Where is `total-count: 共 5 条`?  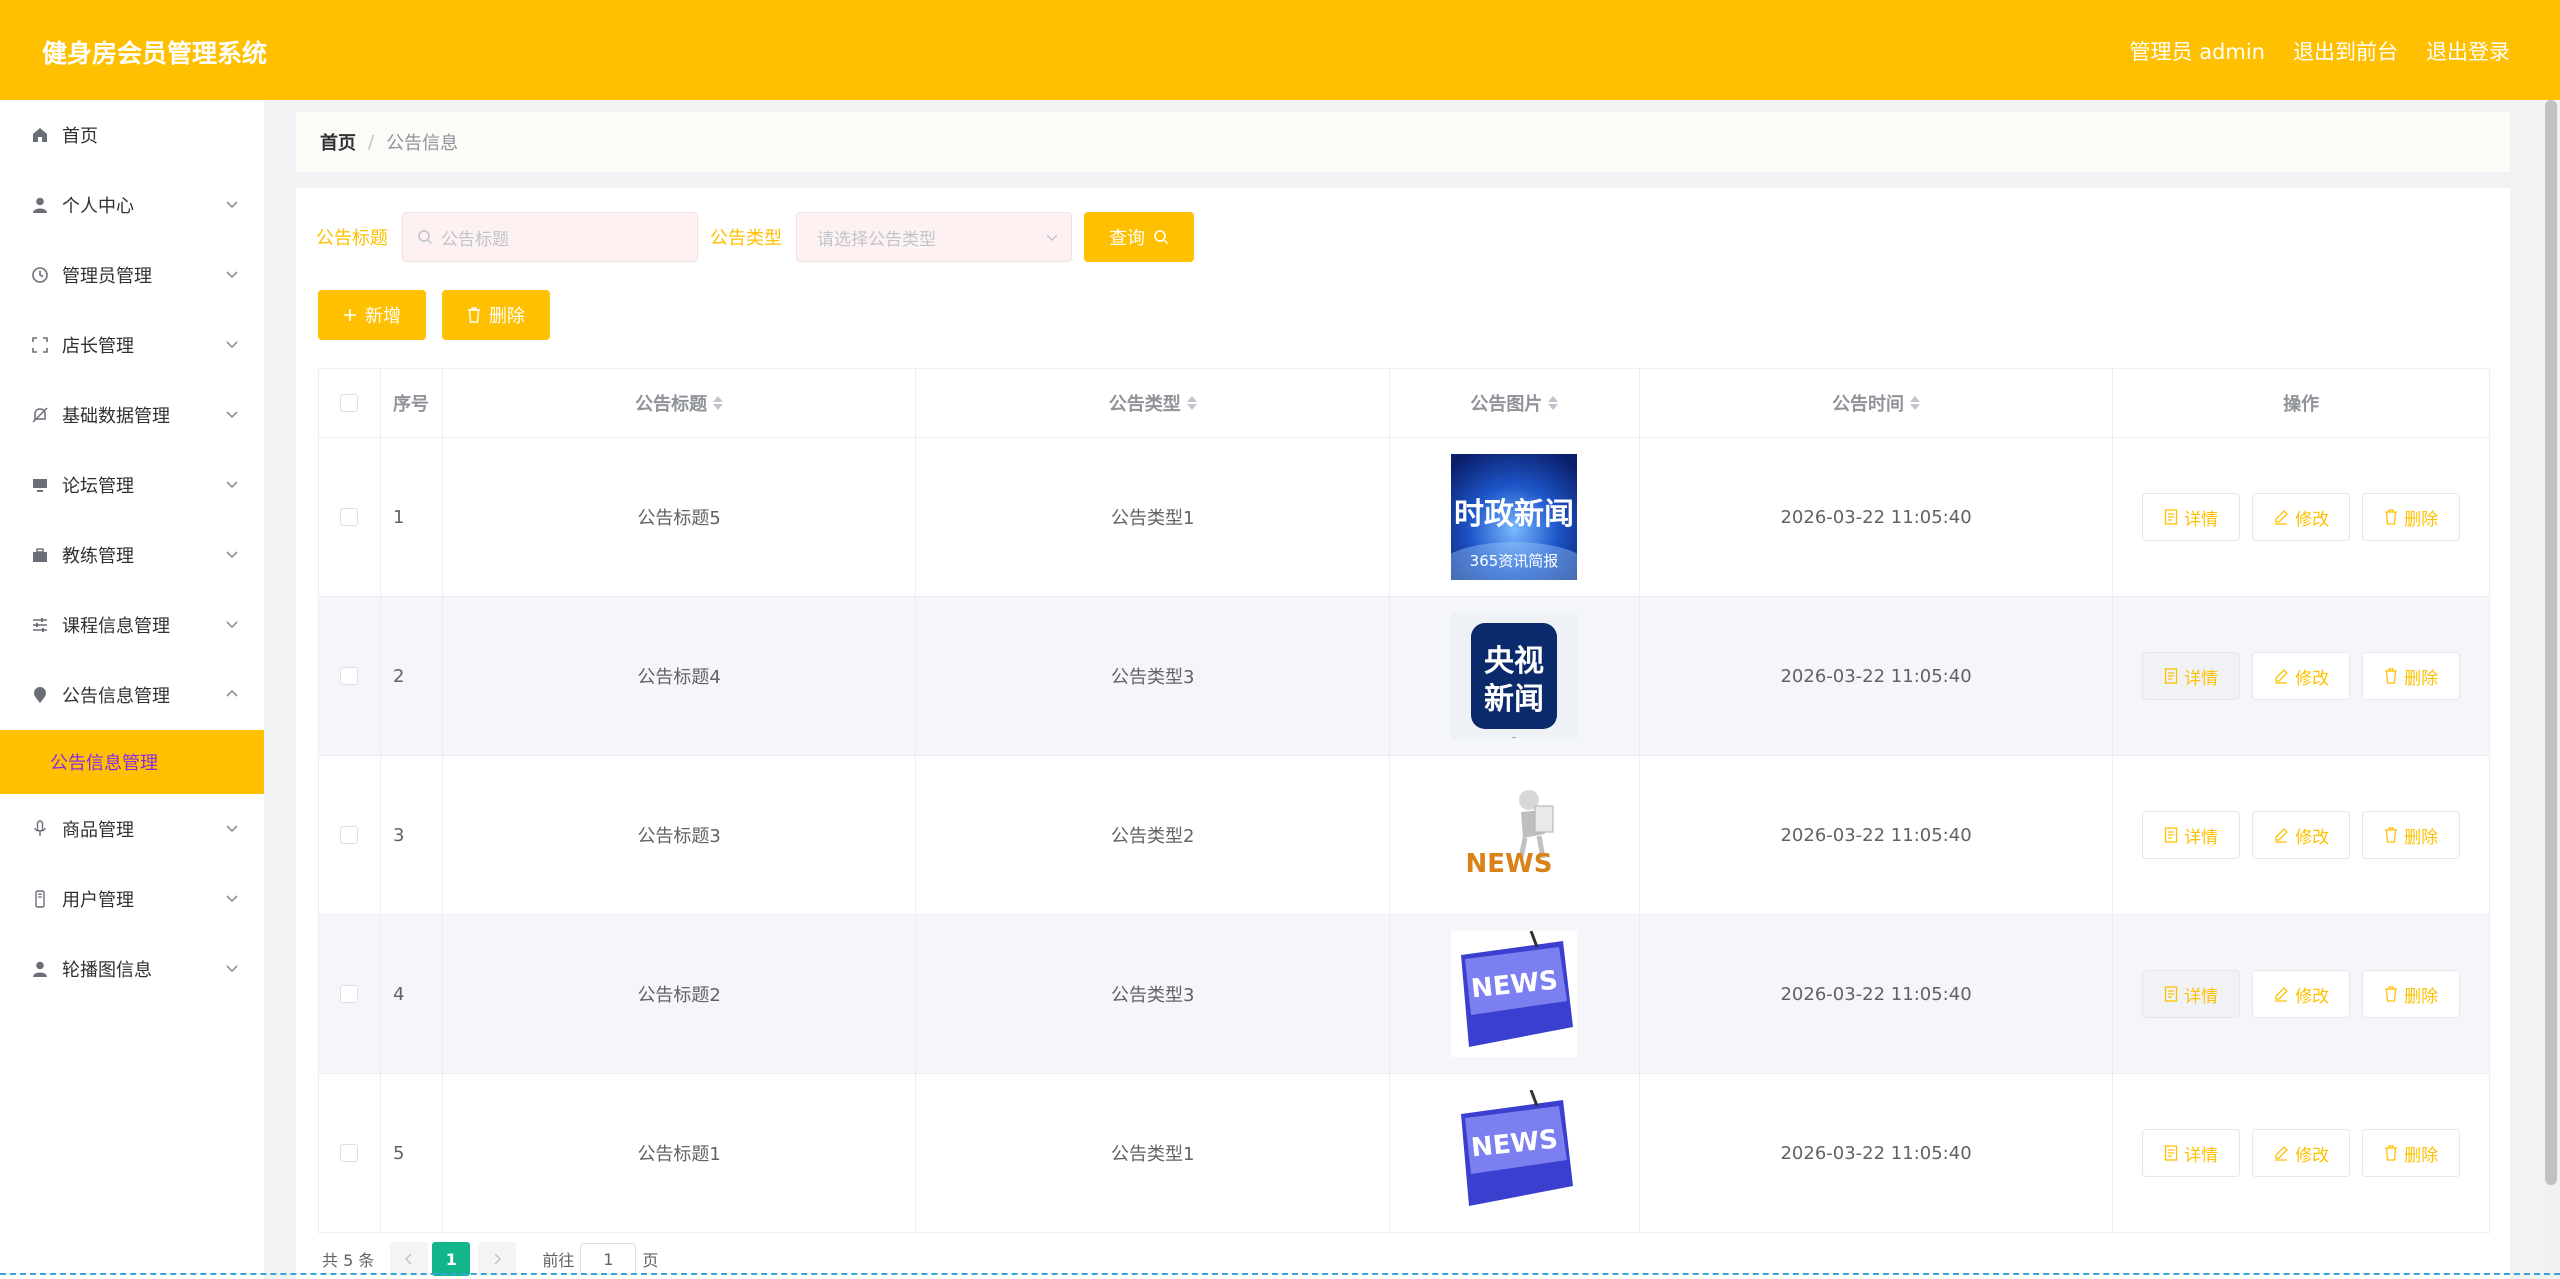
total-count: 共 5 条 is located at coordinates (348, 1260).